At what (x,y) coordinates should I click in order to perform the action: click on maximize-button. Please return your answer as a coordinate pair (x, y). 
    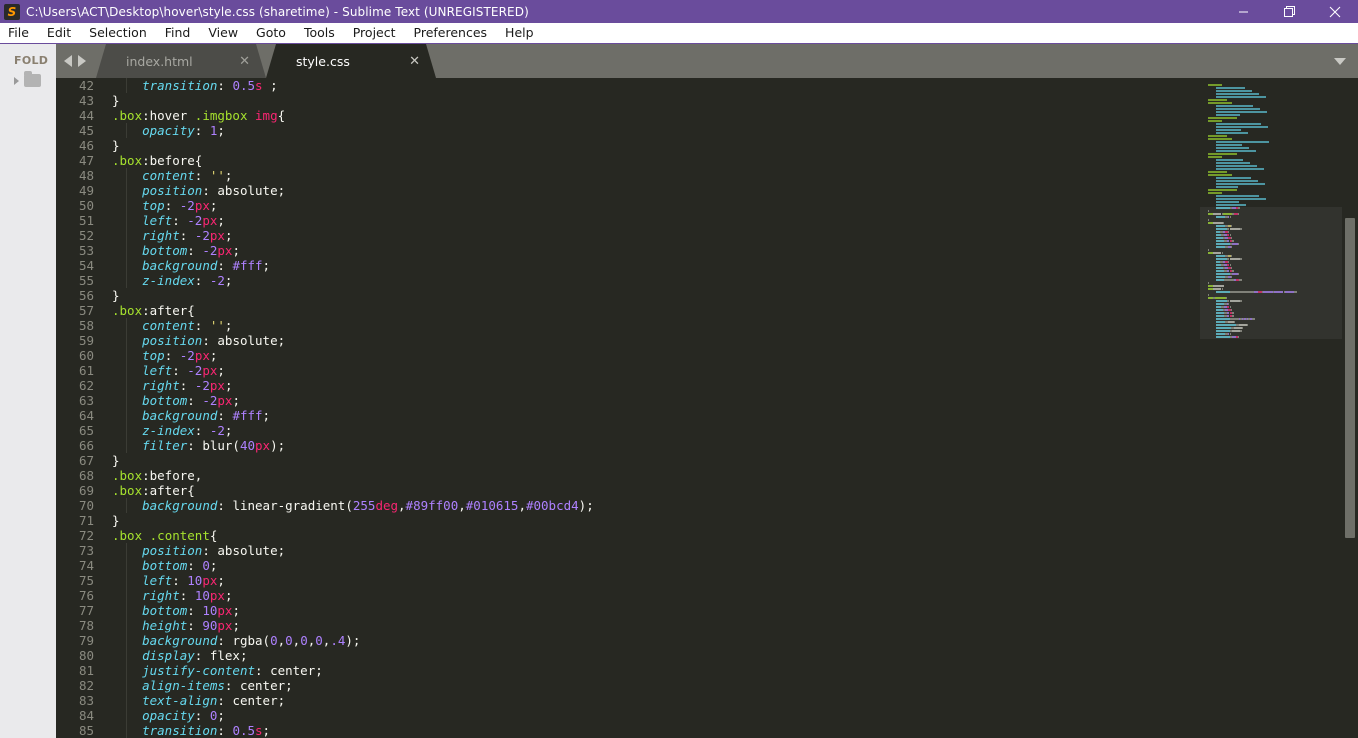
    Looking at the image, I should click on (1289, 11).